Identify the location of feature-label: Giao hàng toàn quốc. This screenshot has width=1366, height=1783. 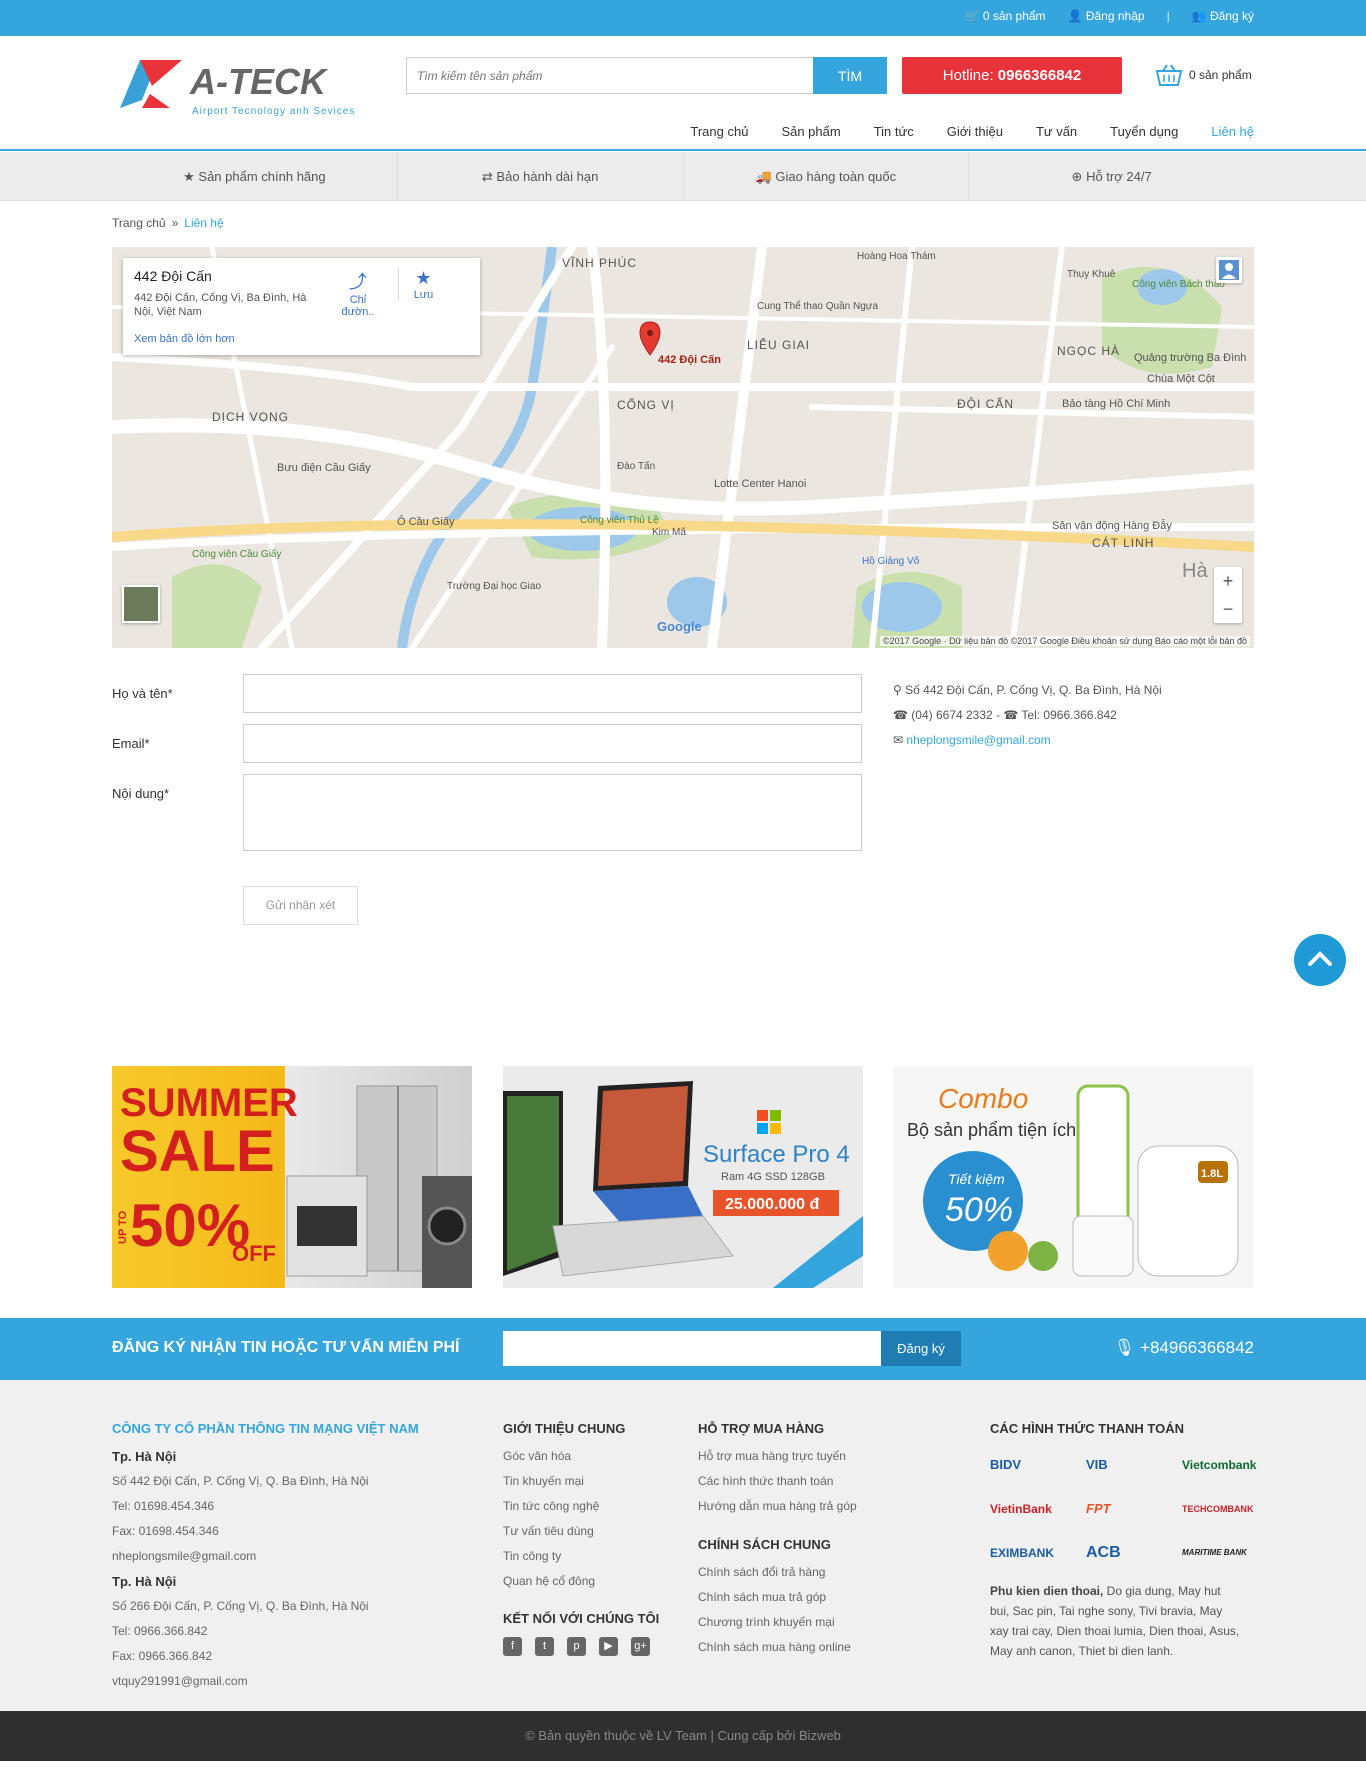
(836, 176).